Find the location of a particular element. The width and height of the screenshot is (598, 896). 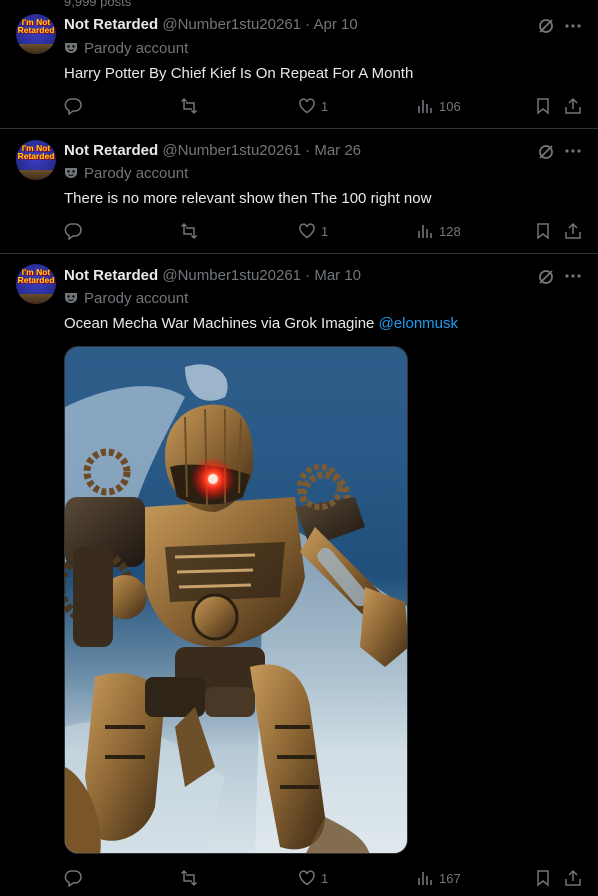

date: Mar 10 is located at coordinates (337, 275).